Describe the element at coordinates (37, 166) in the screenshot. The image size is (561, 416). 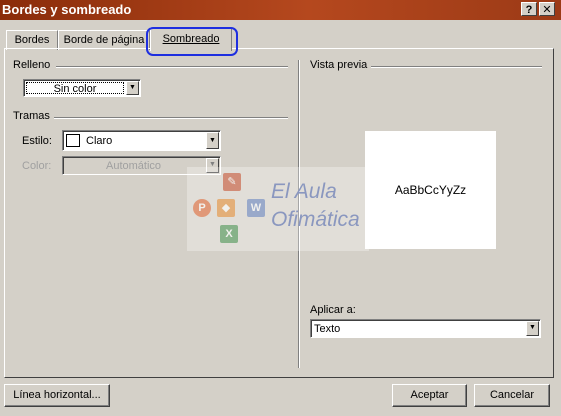
I see `color-label: Color:` at that location.